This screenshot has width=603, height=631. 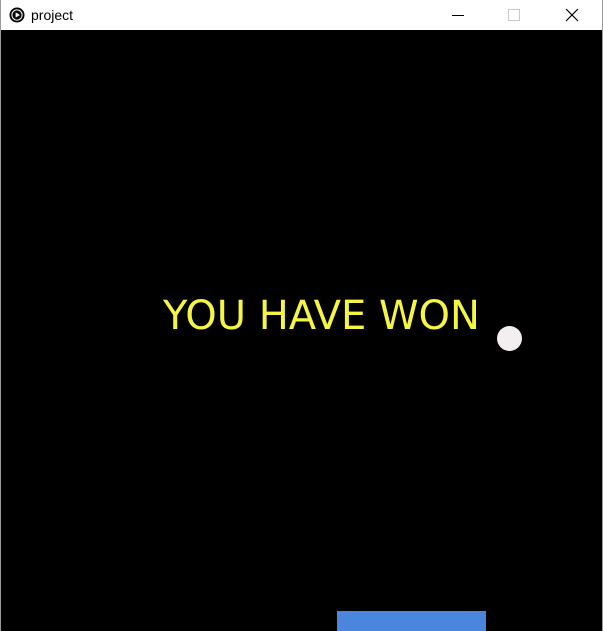 I want to click on win-message: YOU HAVE WON, so click(x=321, y=316).